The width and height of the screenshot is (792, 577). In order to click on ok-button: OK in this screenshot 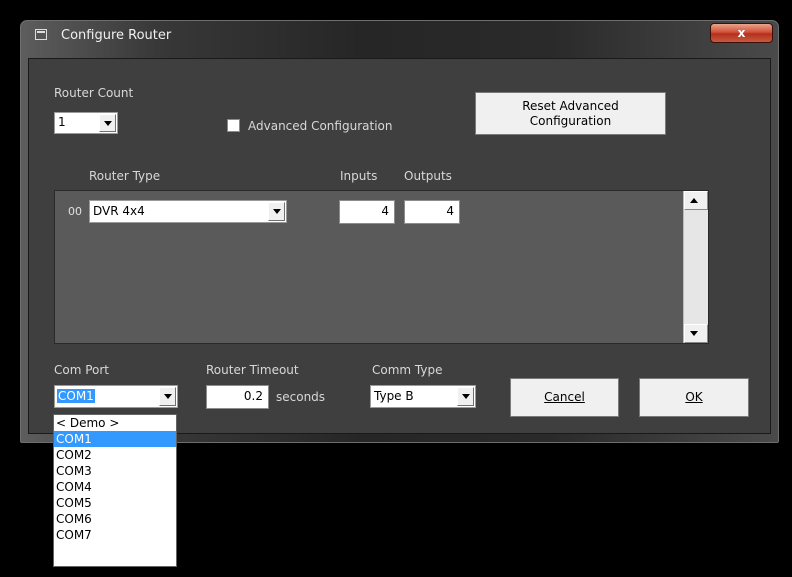, I will do `click(694, 397)`.